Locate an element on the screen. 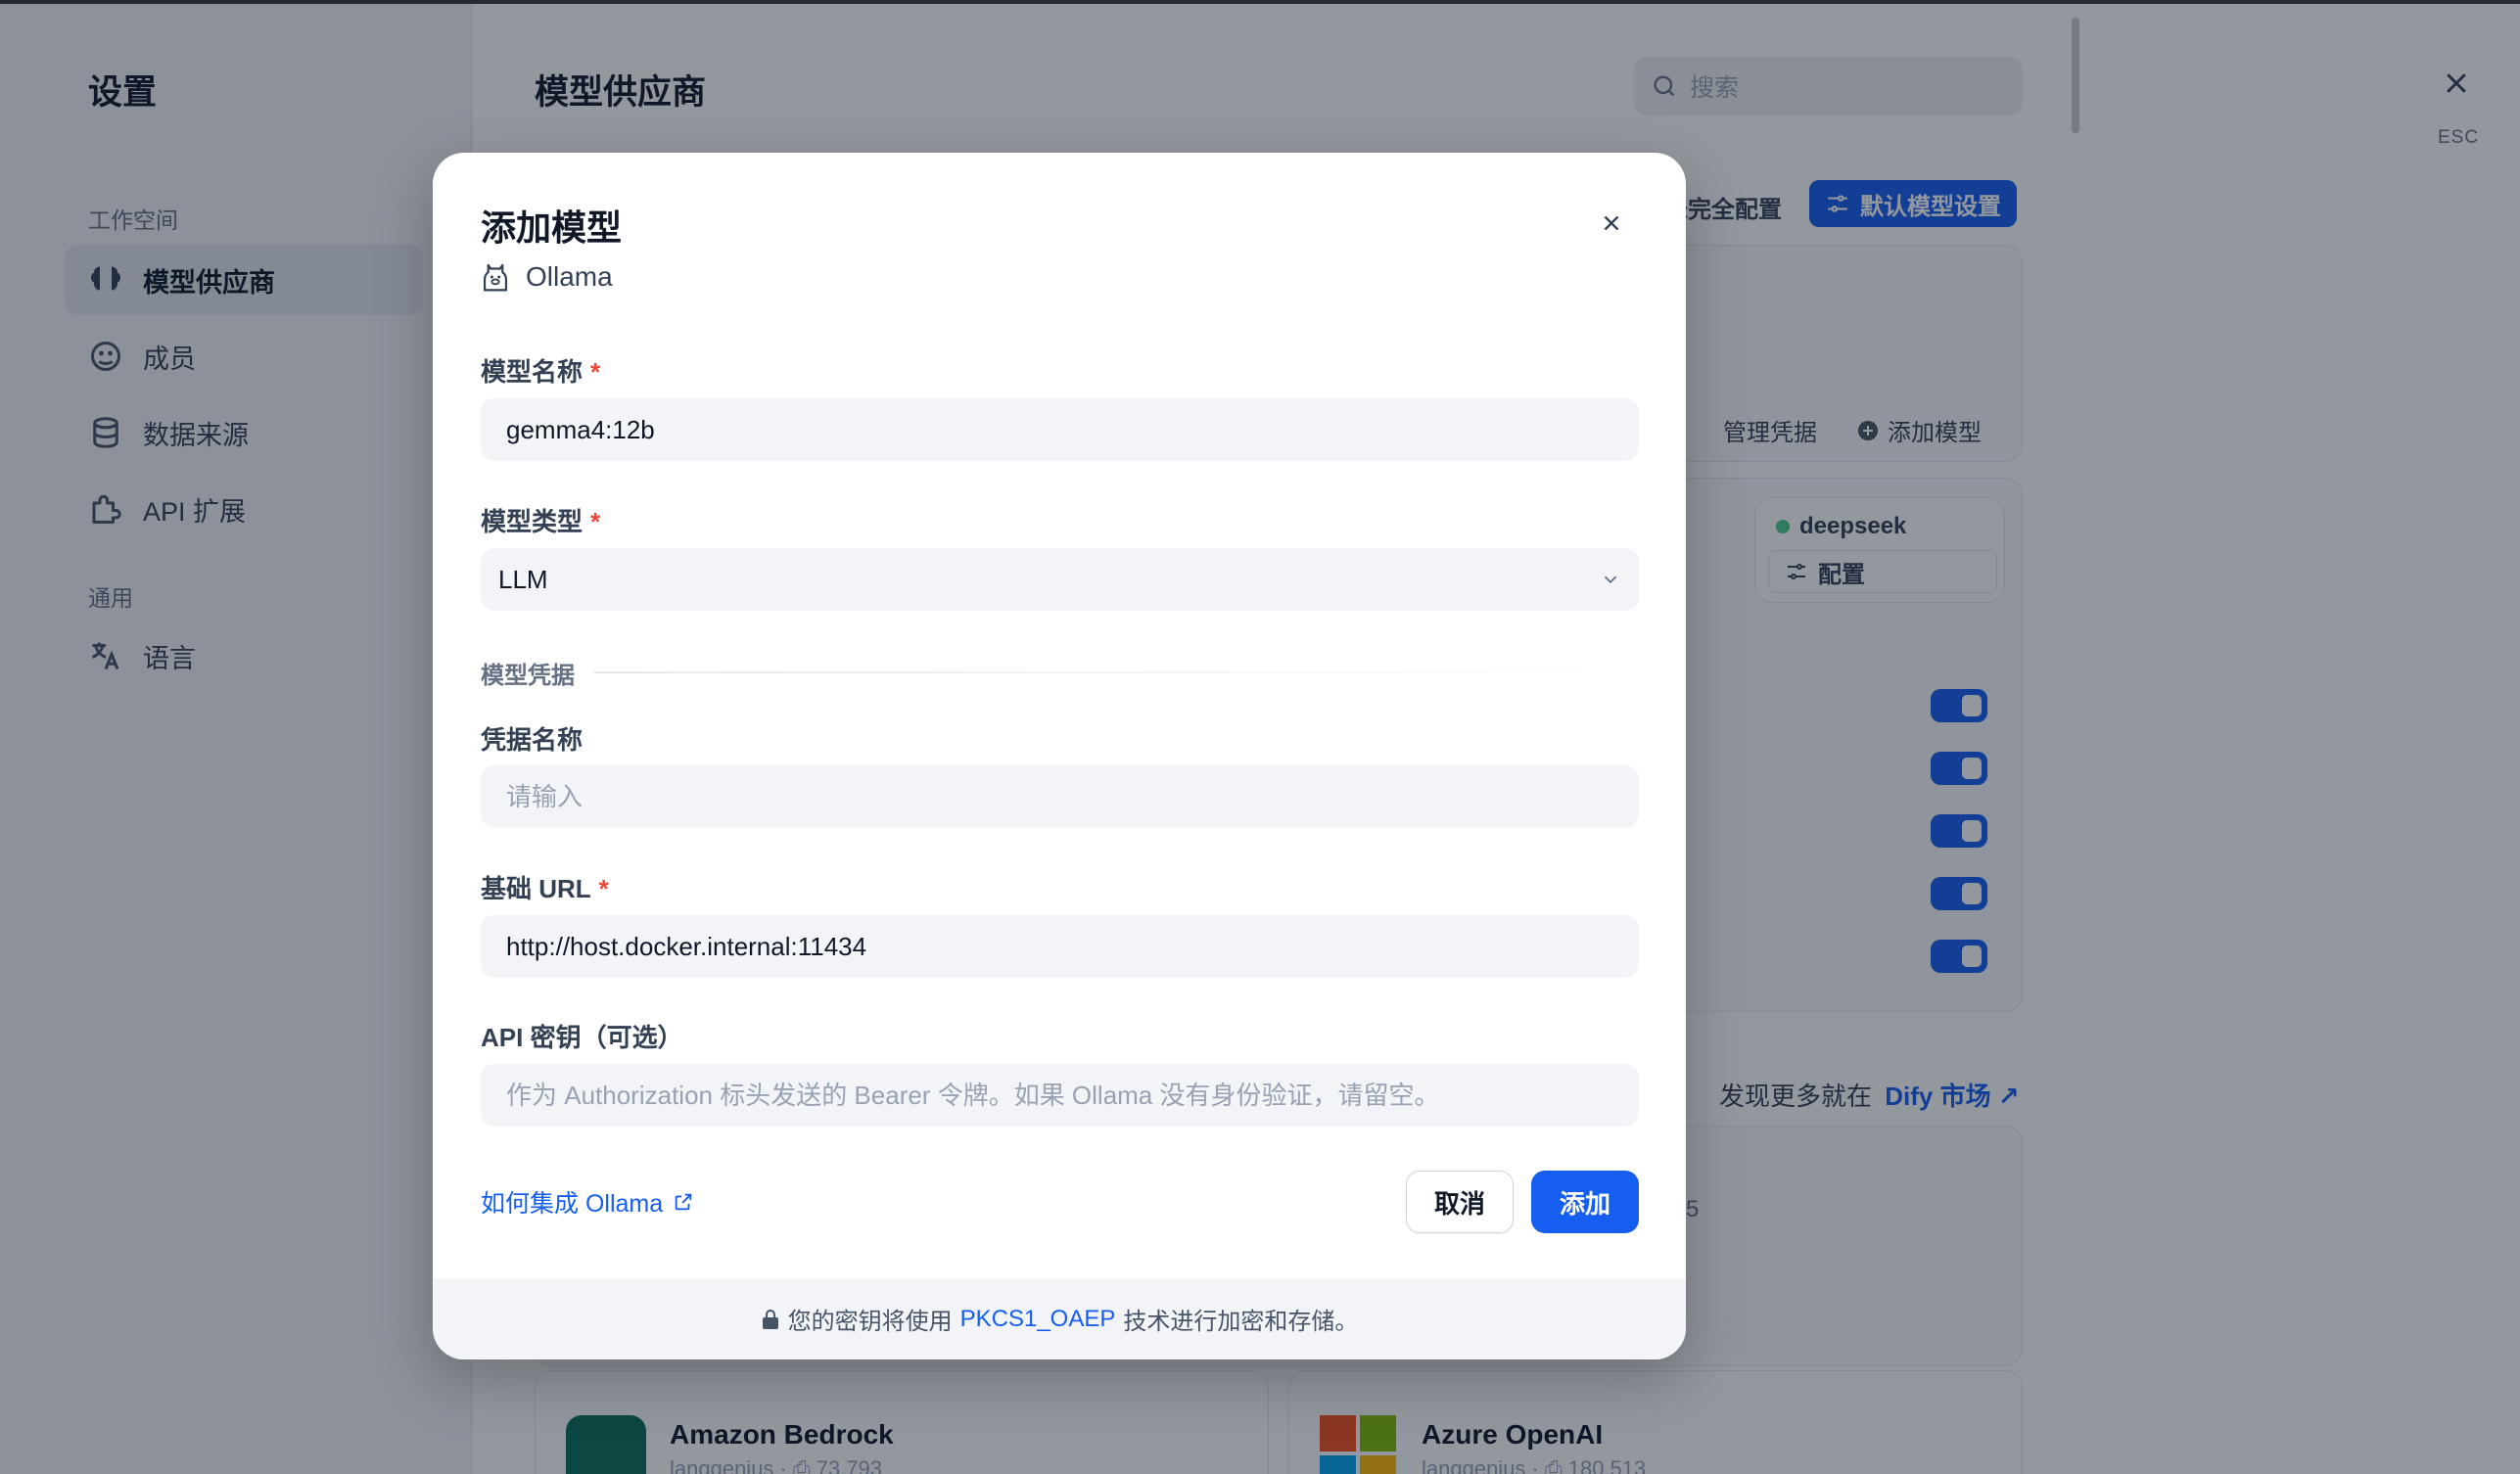 Image resolution: width=2520 pixels, height=1474 pixels. model-name-label-text: 模型名称 is located at coordinates (532, 372).